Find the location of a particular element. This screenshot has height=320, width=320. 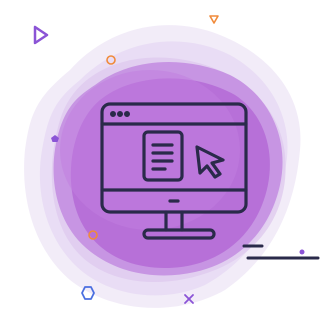

small-dot-icon is located at coordinates (302, 252).